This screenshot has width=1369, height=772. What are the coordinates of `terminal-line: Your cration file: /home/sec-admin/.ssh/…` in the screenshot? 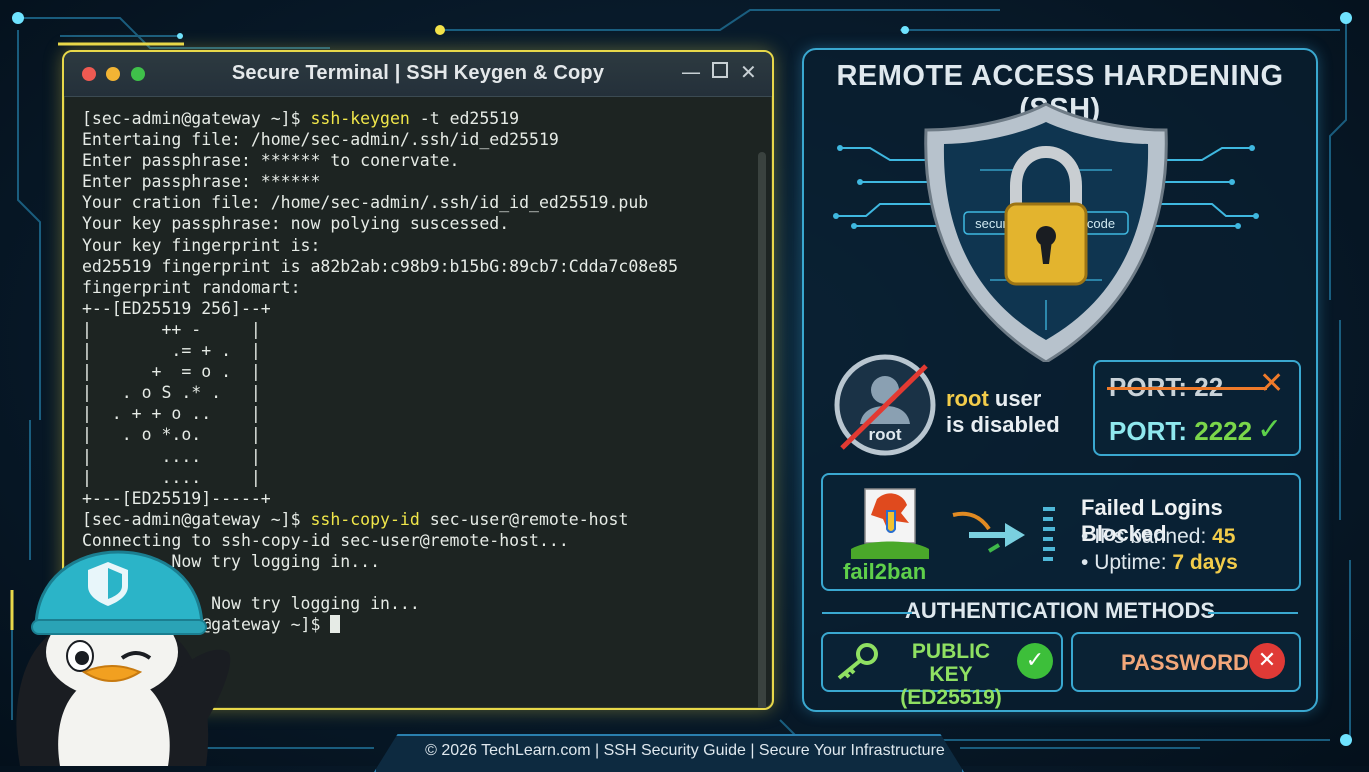 It's located at (417, 202).